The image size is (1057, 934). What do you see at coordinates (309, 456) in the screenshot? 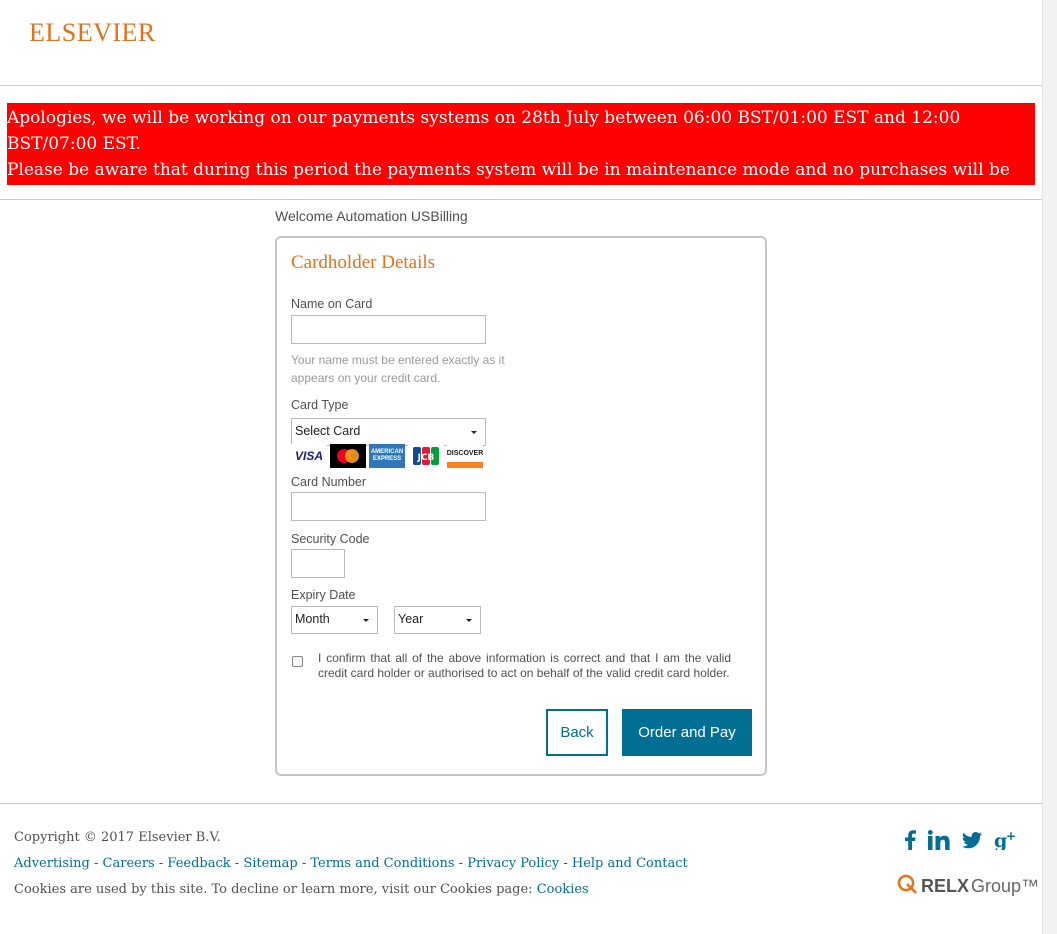
I see `visa-icon: VISA` at bounding box center [309, 456].